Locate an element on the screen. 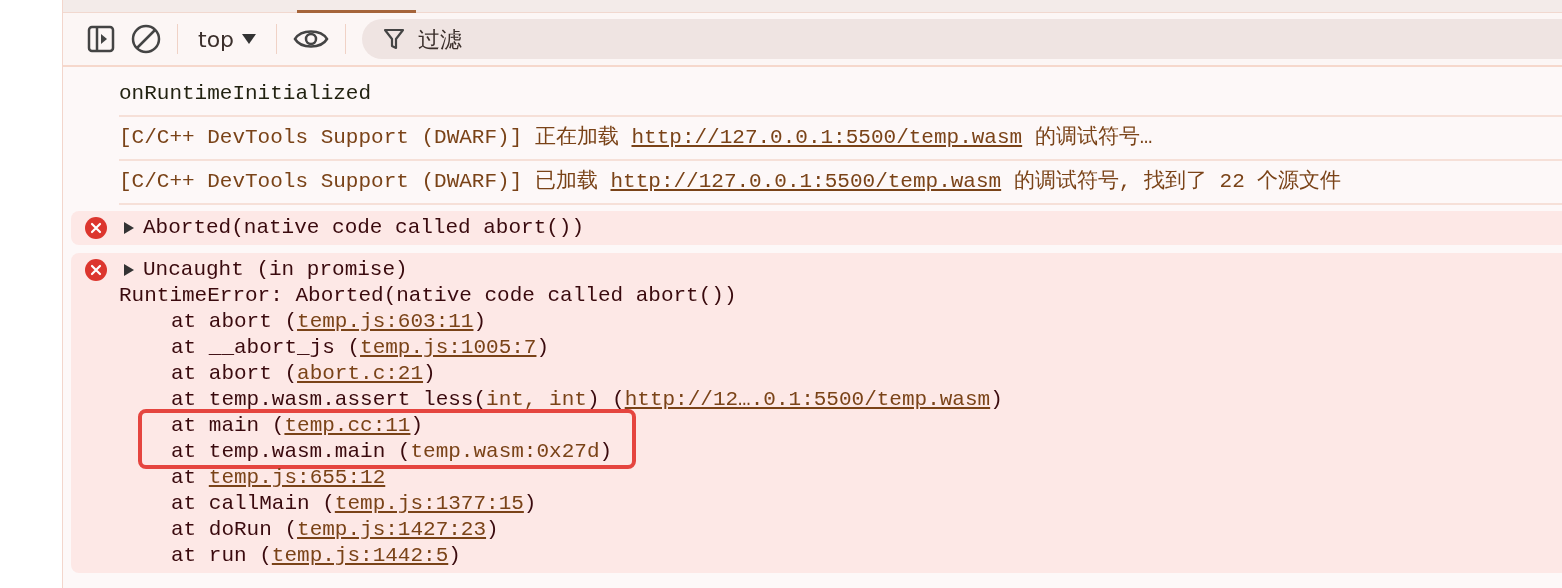 The width and height of the screenshot is (1562, 588). source-link: temp.js:1005:7 is located at coordinates (448, 347).